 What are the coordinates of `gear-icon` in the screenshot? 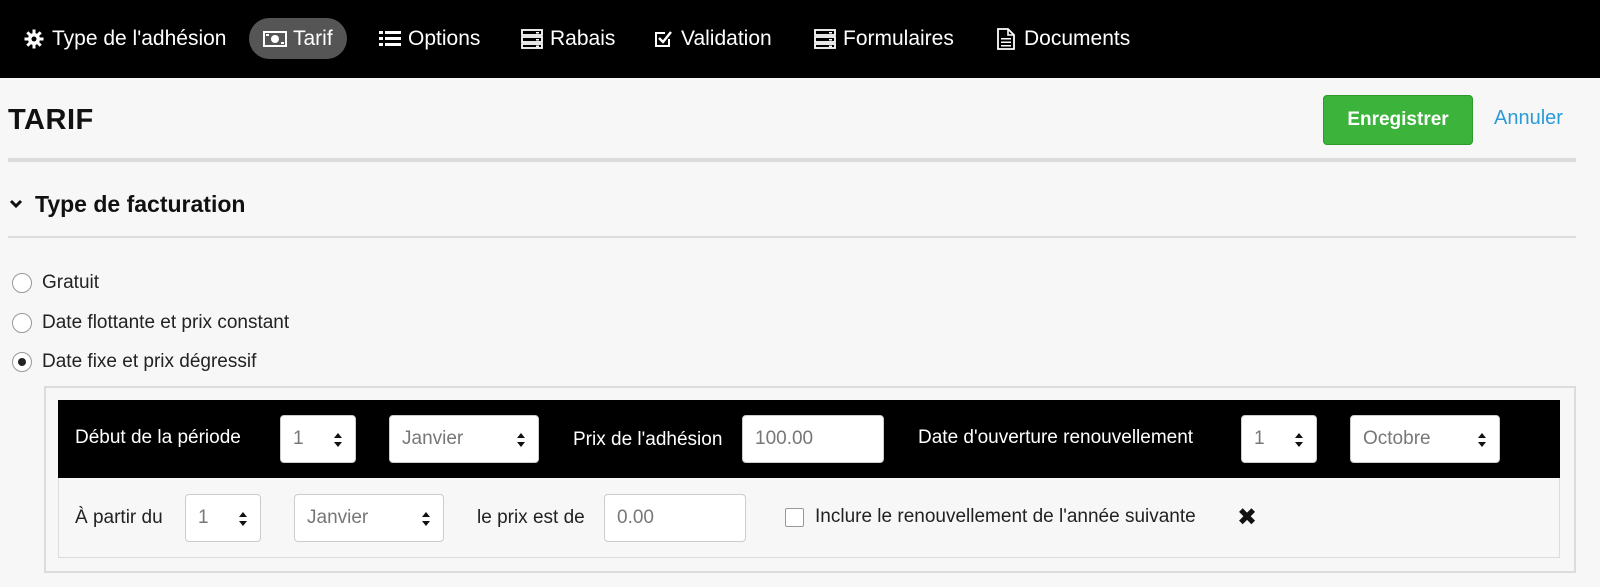 It's located at (34, 39).